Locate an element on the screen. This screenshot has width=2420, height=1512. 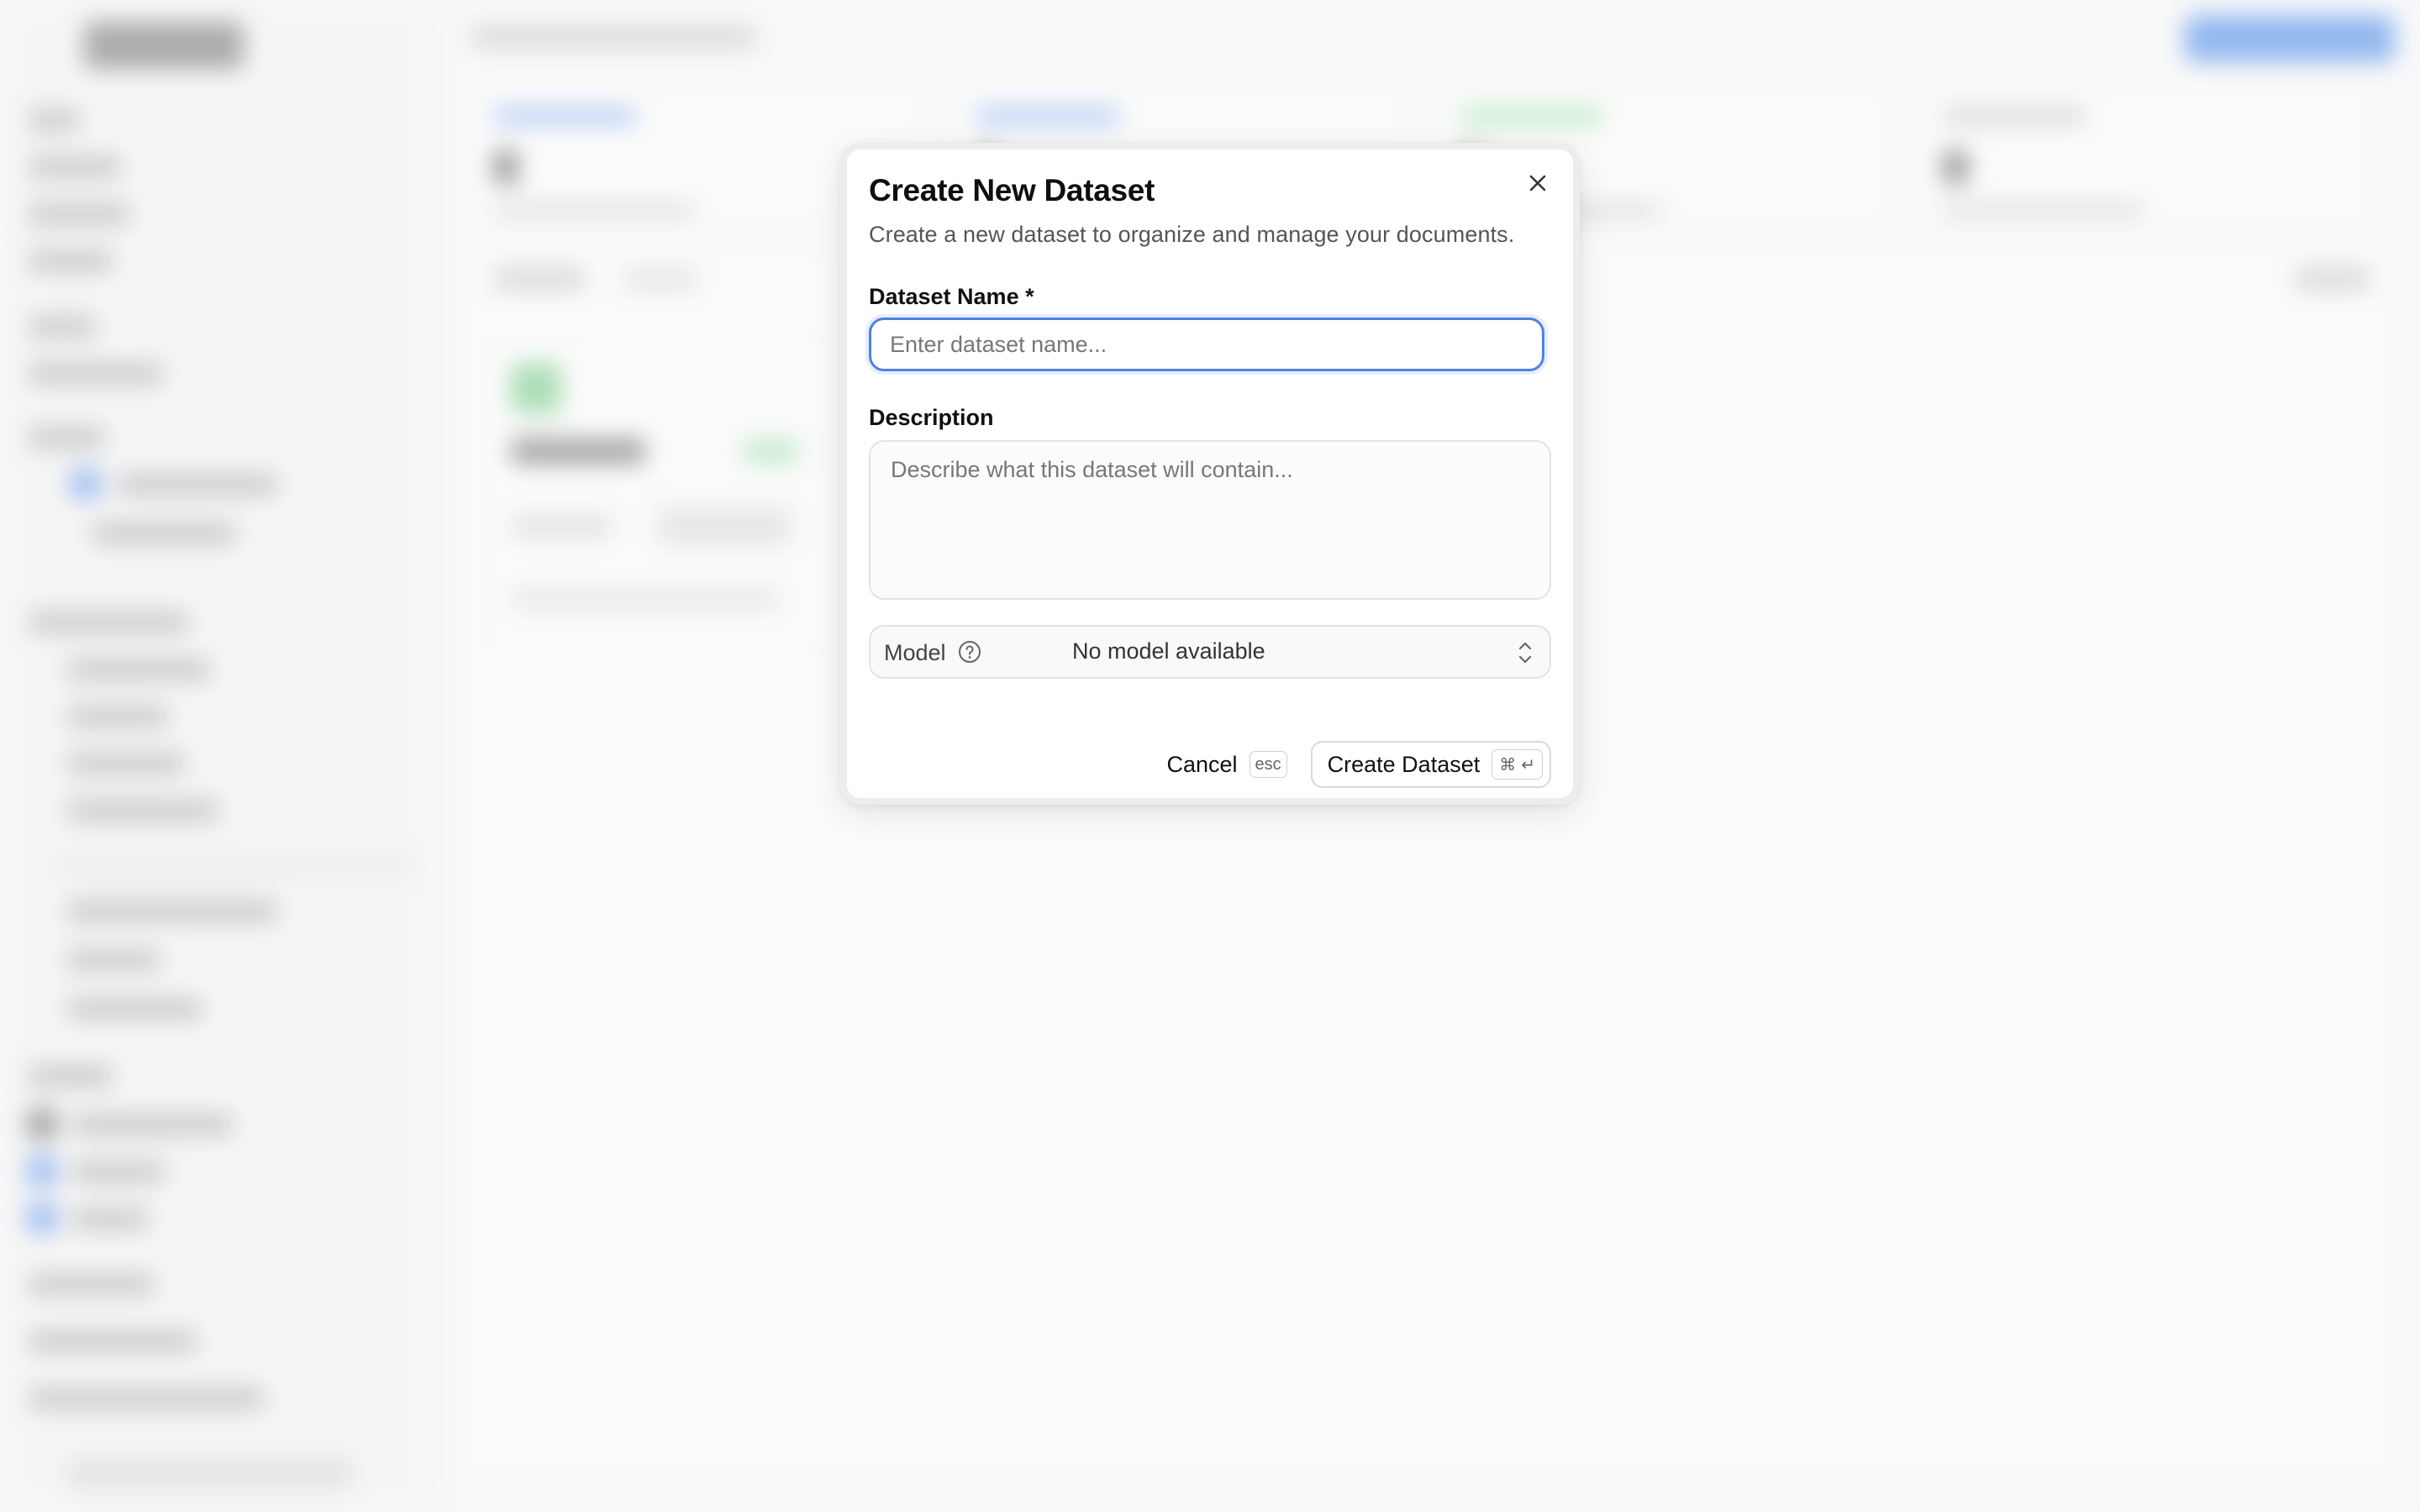
create-label: Create Dataset is located at coordinates (1404, 764).